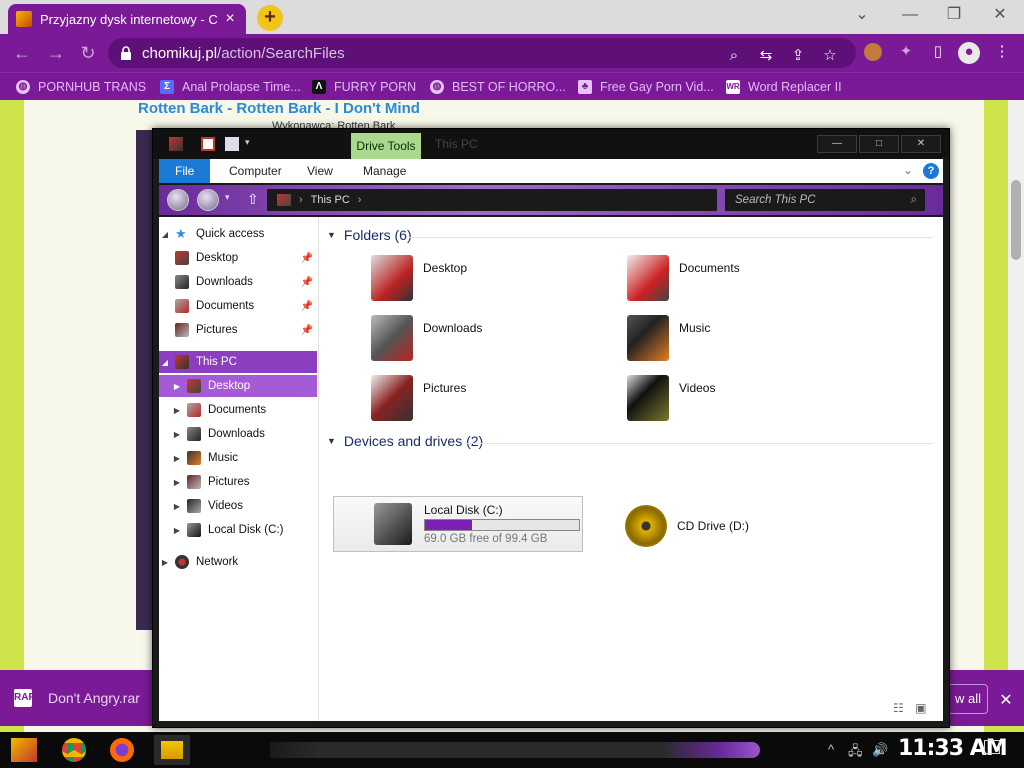  I want to click on explorer-maximize-button: □, so click(879, 144).